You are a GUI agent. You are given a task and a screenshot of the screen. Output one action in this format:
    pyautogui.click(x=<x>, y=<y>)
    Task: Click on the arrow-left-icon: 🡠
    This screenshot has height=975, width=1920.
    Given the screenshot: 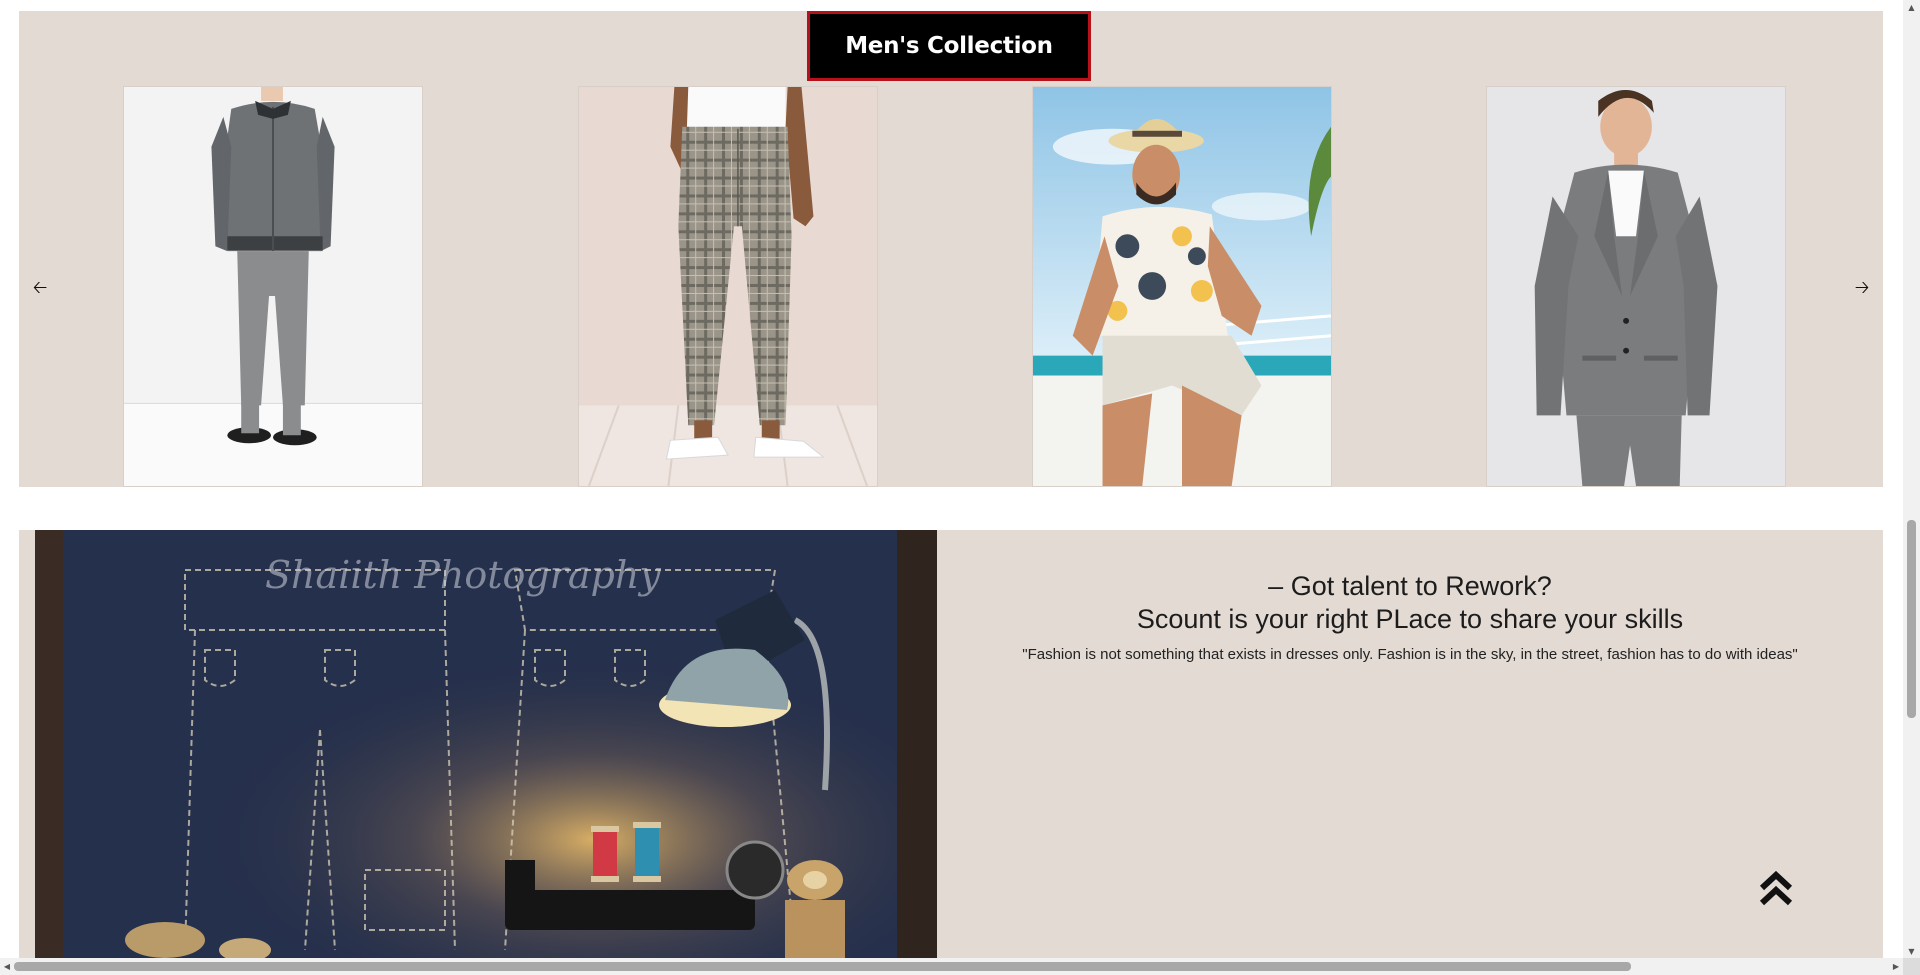 What is the action you would take?
    pyautogui.click(x=40, y=287)
    